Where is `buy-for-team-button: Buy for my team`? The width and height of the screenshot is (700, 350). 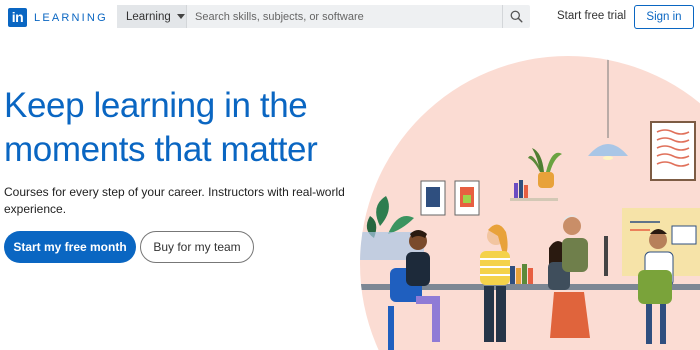
buy-for-team-button: Buy for my team is located at coordinates (197, 247).